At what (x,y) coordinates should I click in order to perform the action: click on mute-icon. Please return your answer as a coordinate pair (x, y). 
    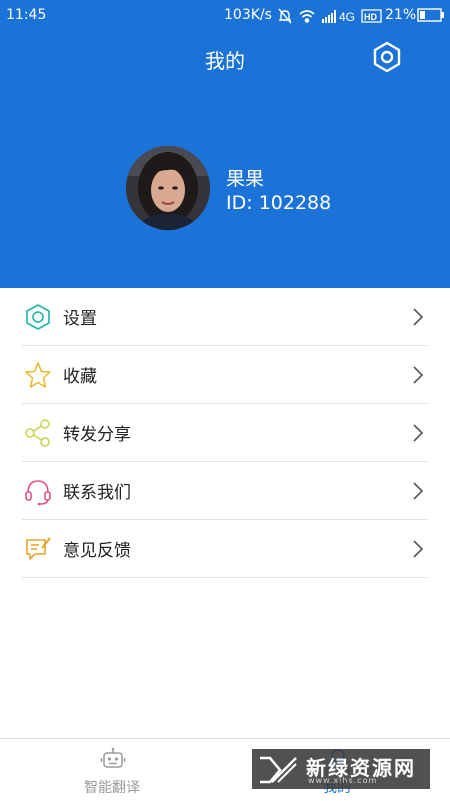
    Looking at the image, I should click on (285, 16).